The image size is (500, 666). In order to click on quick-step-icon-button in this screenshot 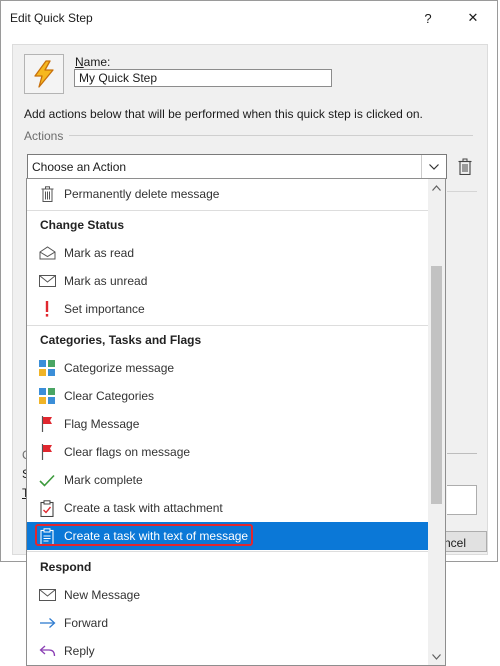, I will do `click(44, 74)`.